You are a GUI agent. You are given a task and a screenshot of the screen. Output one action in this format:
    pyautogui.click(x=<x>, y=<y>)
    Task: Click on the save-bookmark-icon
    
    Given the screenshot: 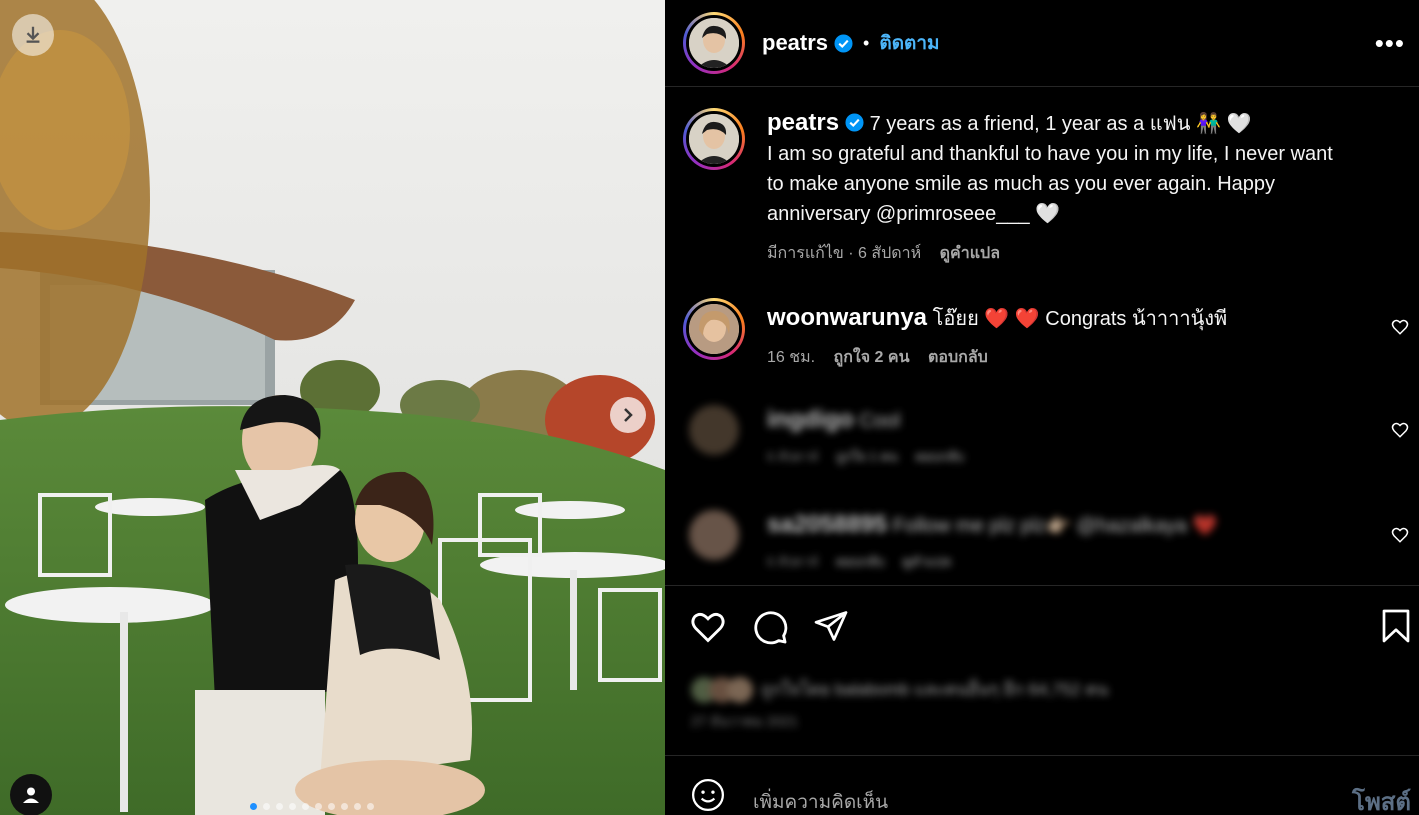 What is the action you would take?
    pyautogui.click(x=1396, y=626)
    